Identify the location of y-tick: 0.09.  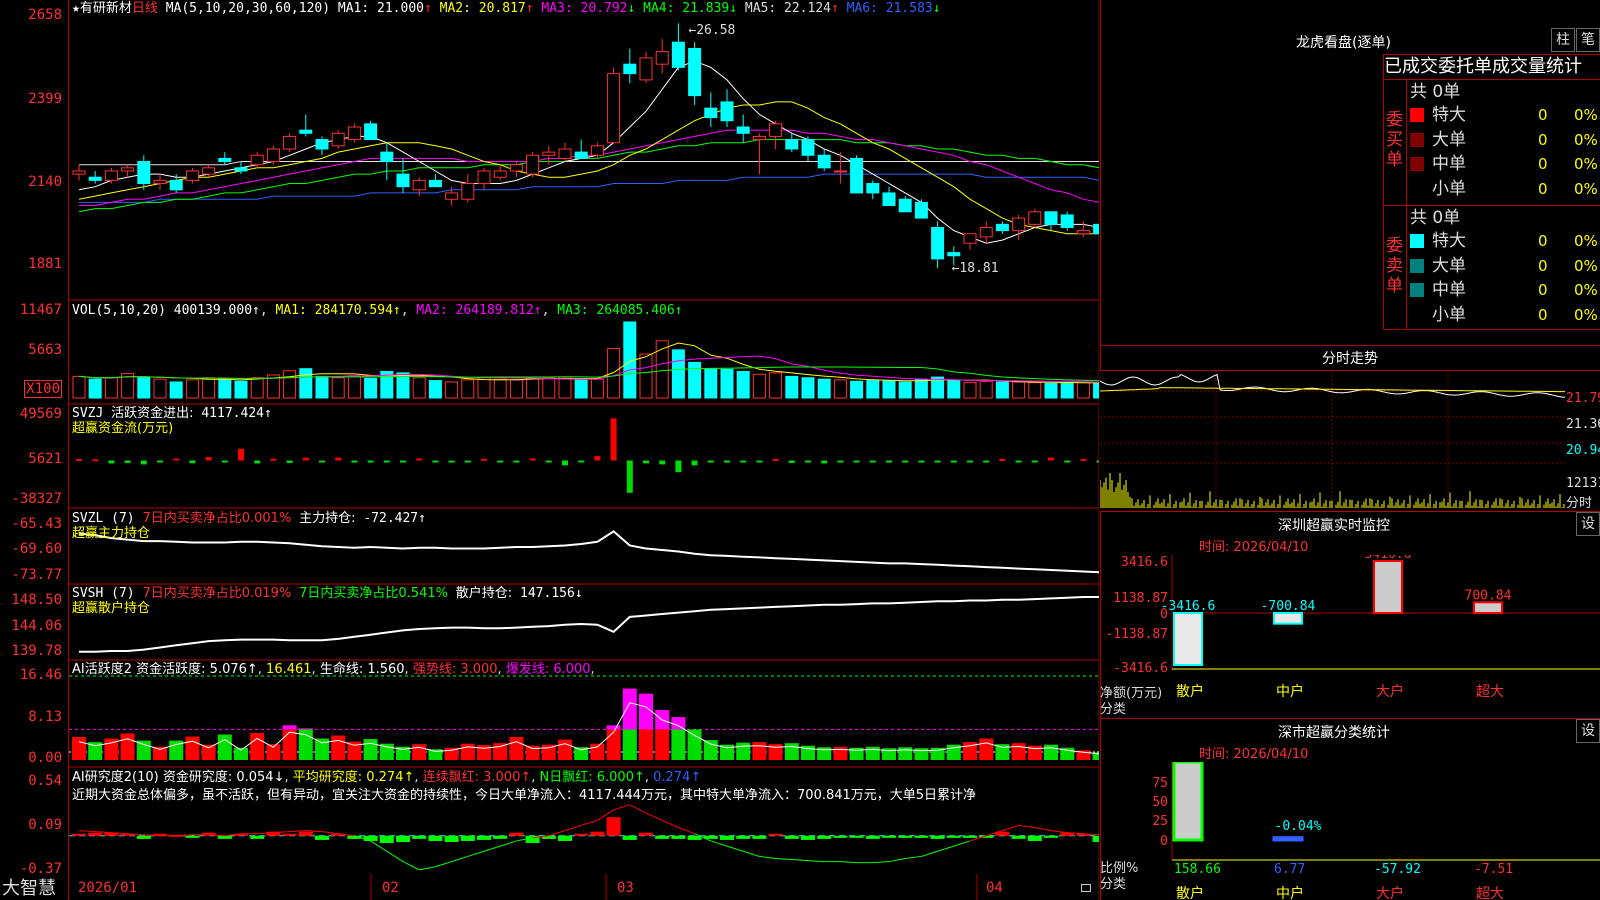
(45, 825).